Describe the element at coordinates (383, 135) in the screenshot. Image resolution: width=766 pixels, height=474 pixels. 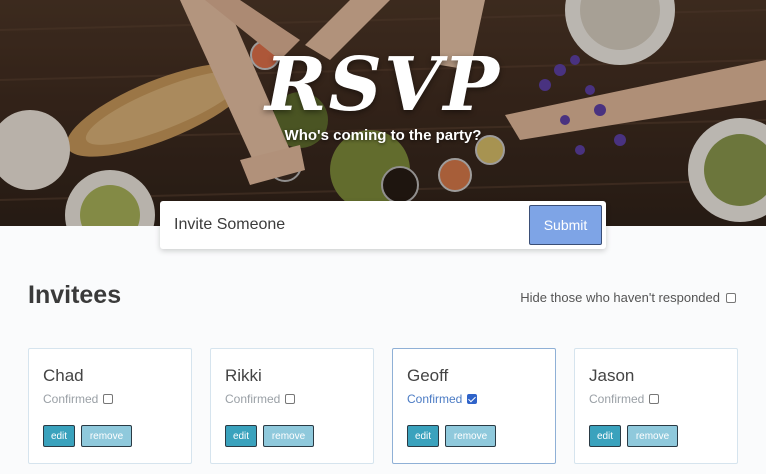
I see `hero-subtitle: Who's coming to the party?` at that location.